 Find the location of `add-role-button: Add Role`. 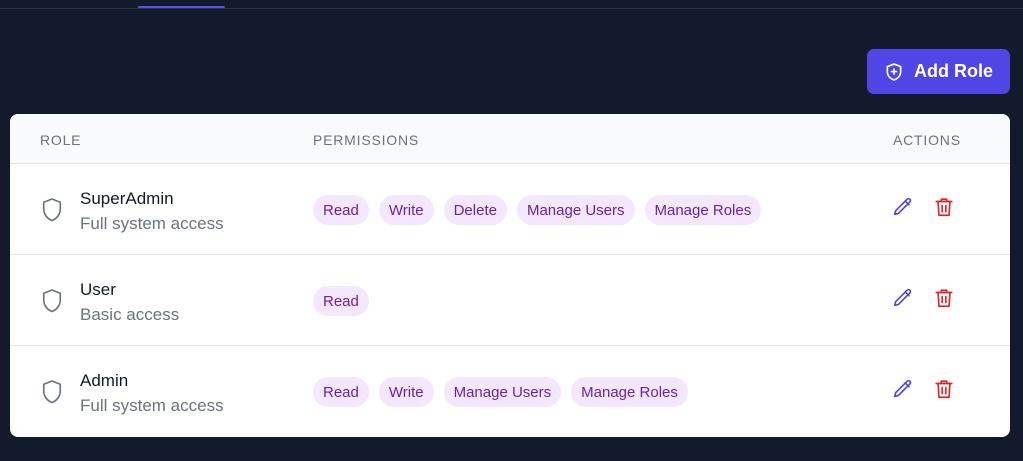

add-role-button: Add Role is located at coordinates (938, 71).